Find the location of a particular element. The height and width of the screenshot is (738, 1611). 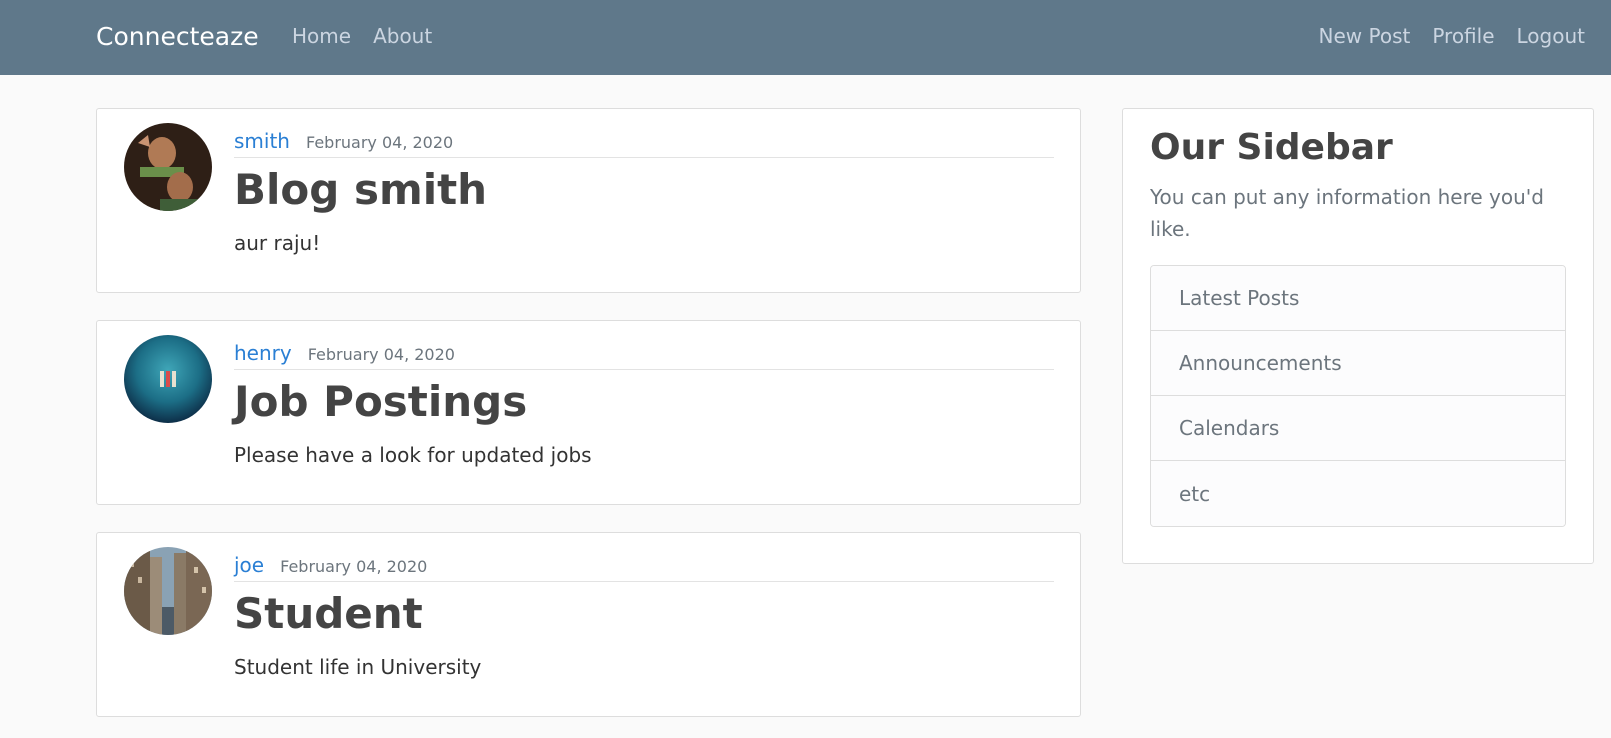

post-title-link: Blog smith is located at coordinates (360, 189).